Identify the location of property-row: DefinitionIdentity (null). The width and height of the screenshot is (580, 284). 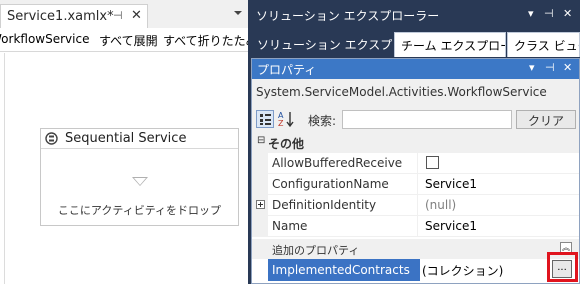
(415, 205).